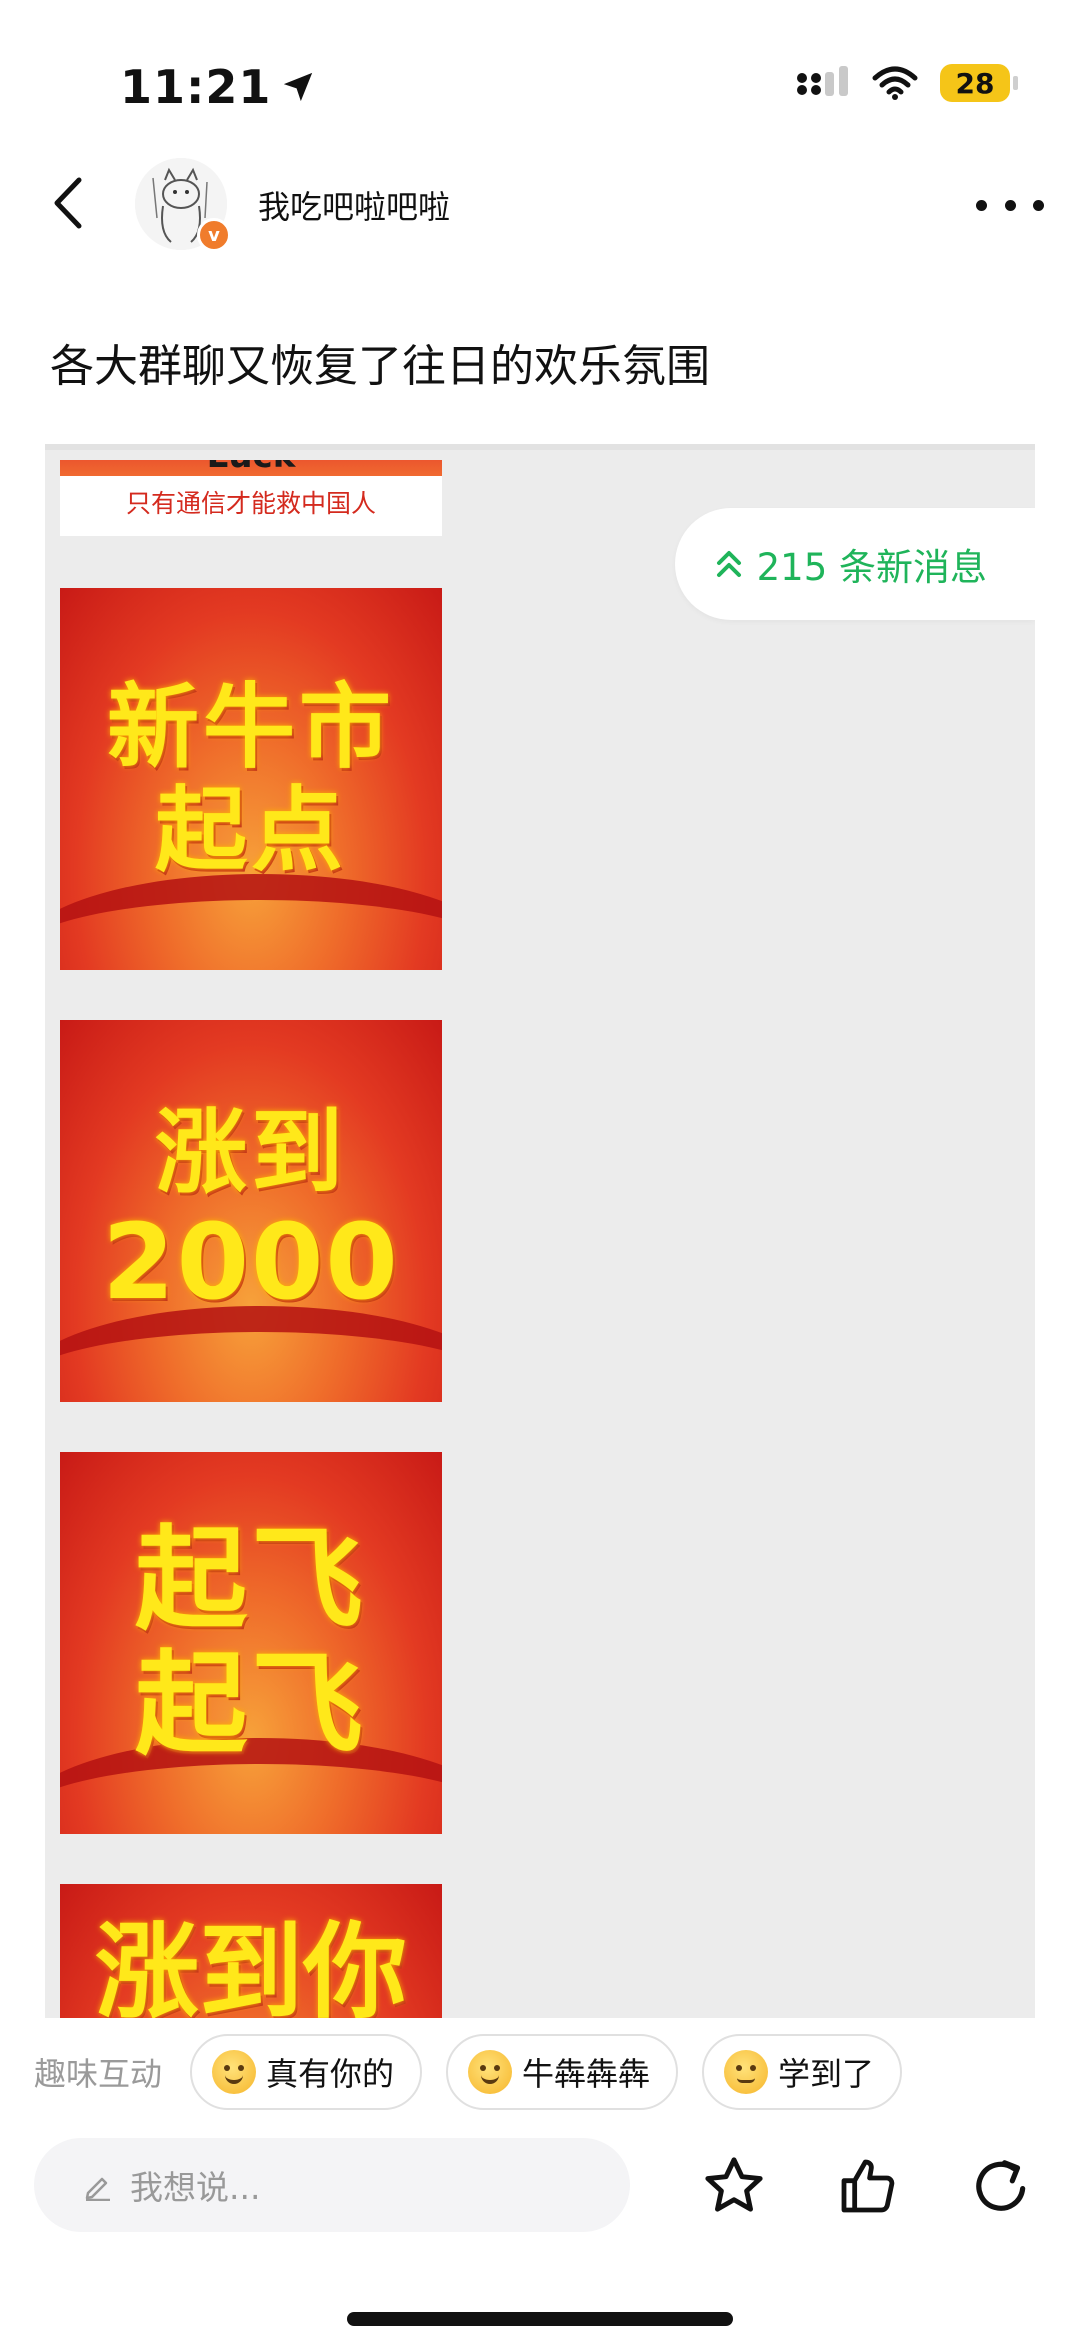 This screenshot has height=2348, width=1080. I want to click on wifi-icon, so click(895, 83).